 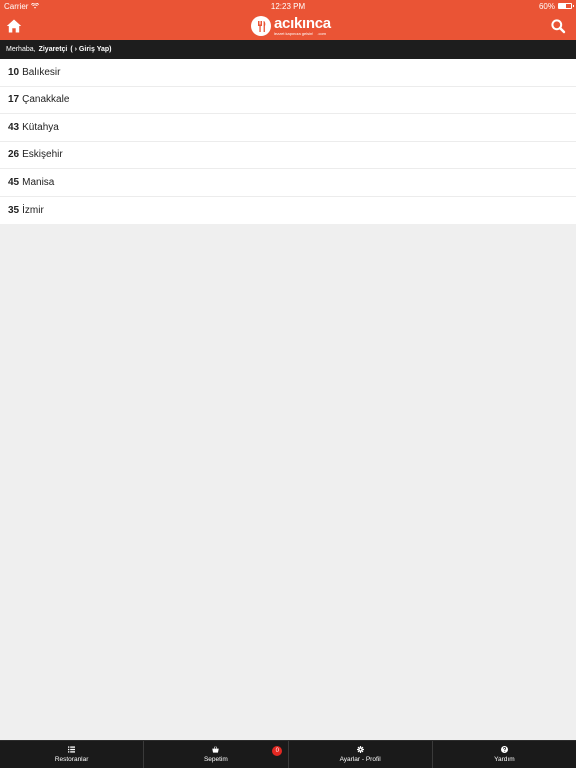 I want to click on search-button, so click(x=558, y=26).